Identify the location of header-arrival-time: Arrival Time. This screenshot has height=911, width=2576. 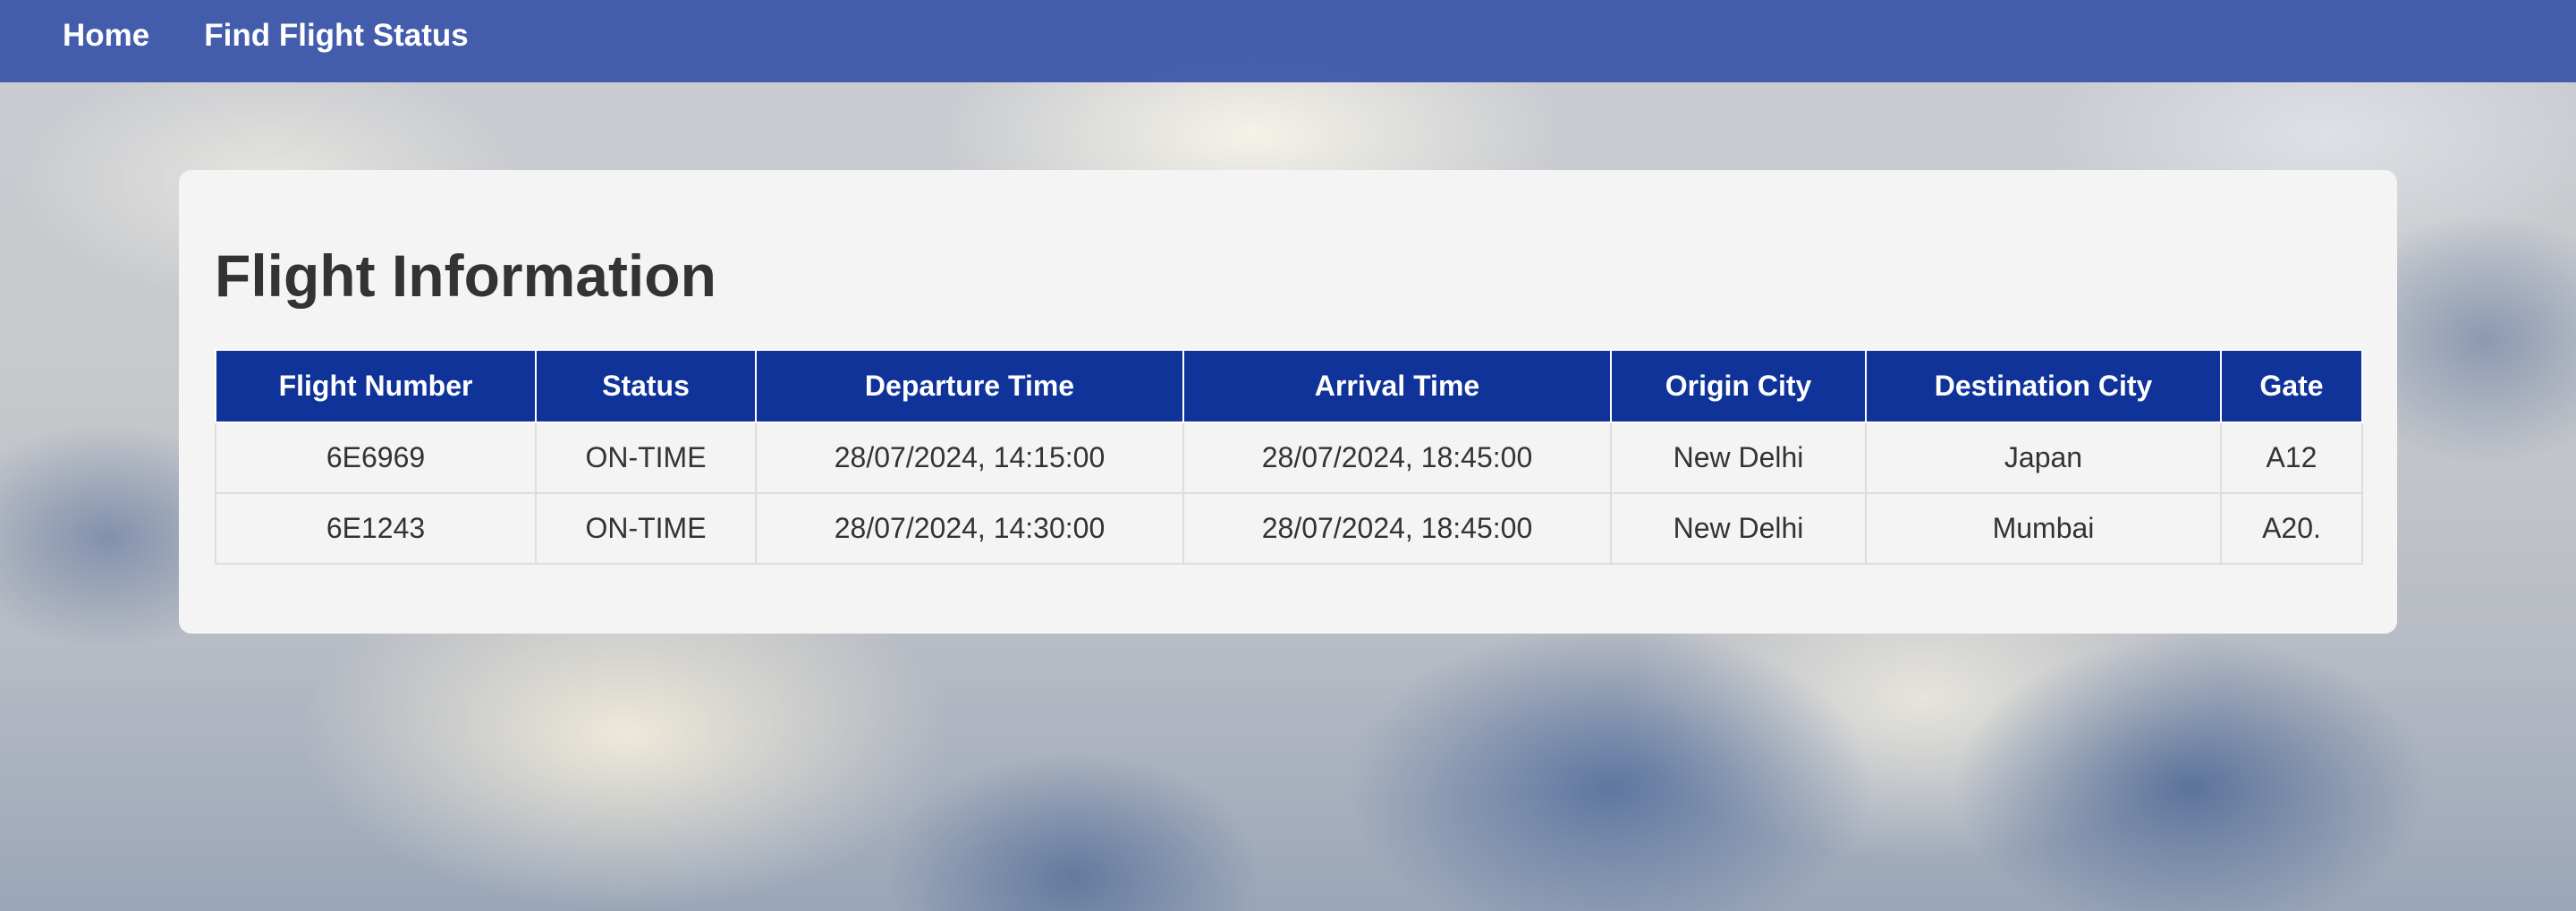
(1397, 386).